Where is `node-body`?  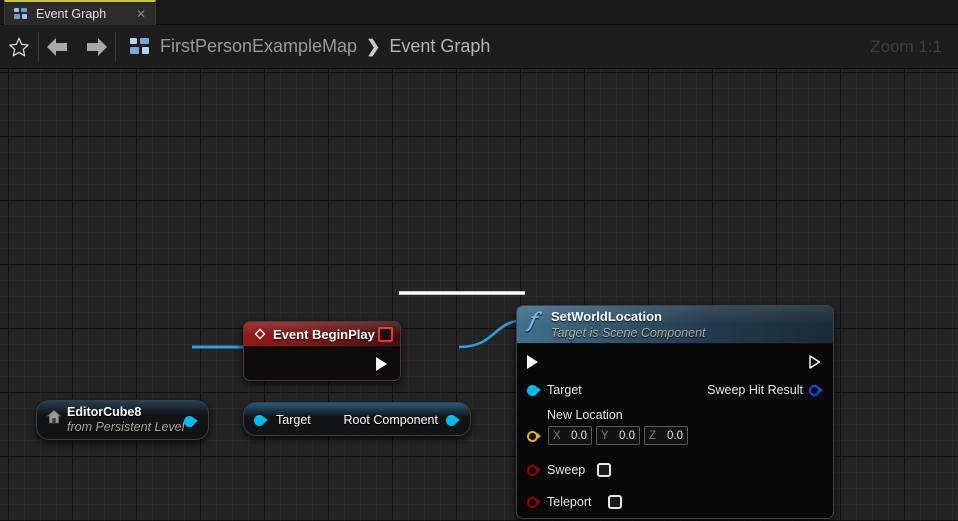
node-body is located at coordinates (322, 363).